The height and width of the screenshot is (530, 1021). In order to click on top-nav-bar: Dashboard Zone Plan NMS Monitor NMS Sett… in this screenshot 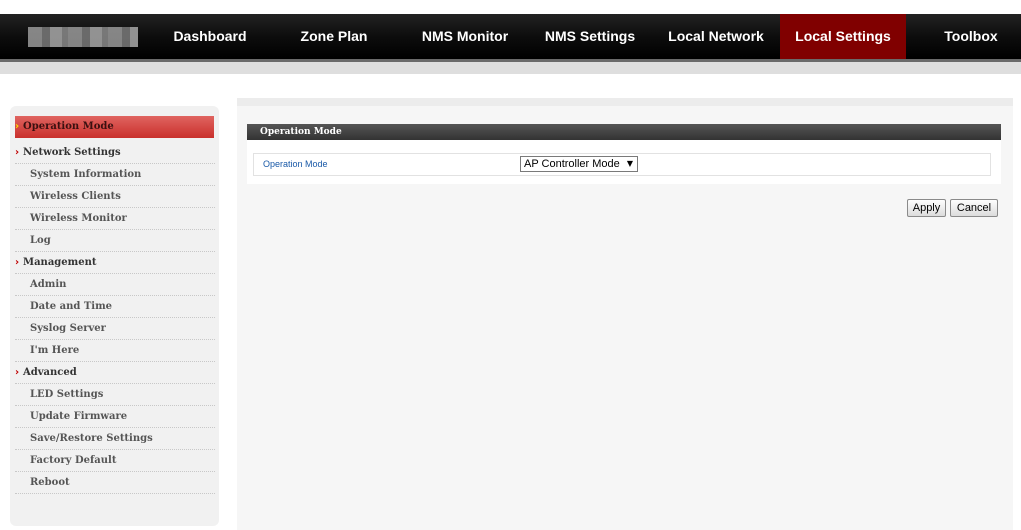, I will do `click(510, 36)`.